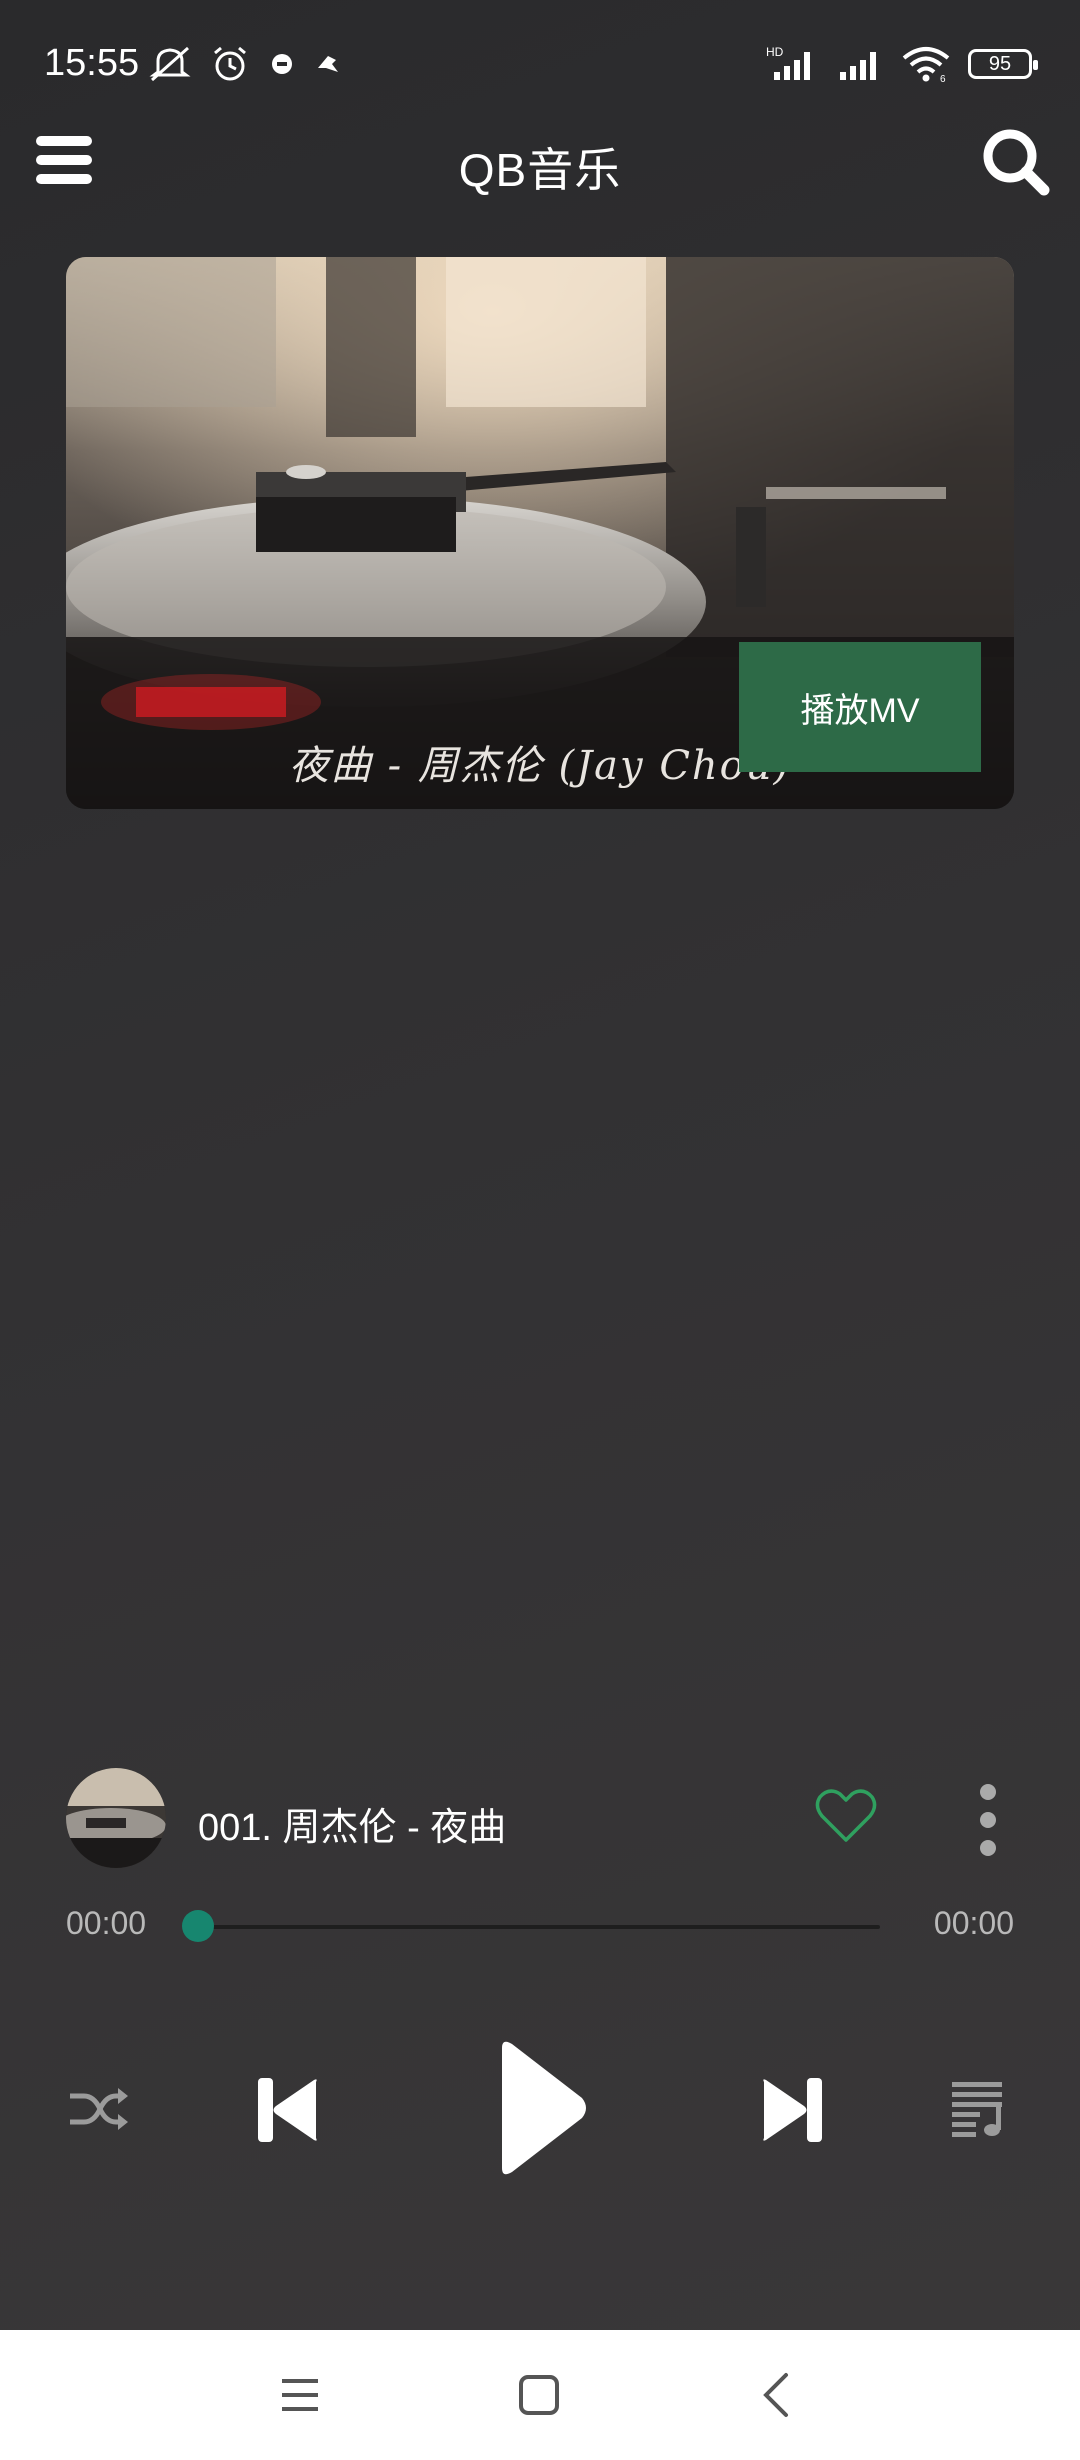 This screenshot has width=1080, height=2460. I want to click on progress-thumb, so click(198, 1926).